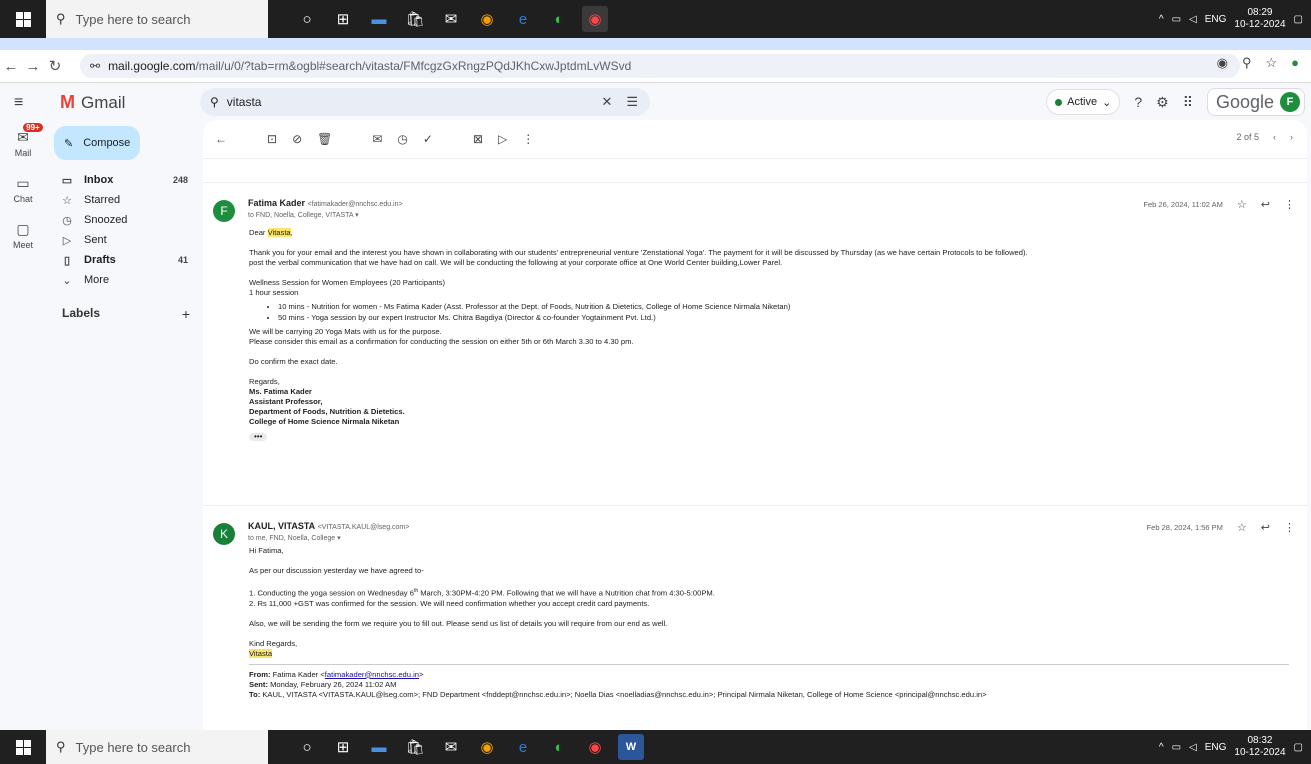 This screenshot has width=1311, height=764. I want to click on sidebar-item-inbox: ▭ Inbox 248, so click(126, 180).